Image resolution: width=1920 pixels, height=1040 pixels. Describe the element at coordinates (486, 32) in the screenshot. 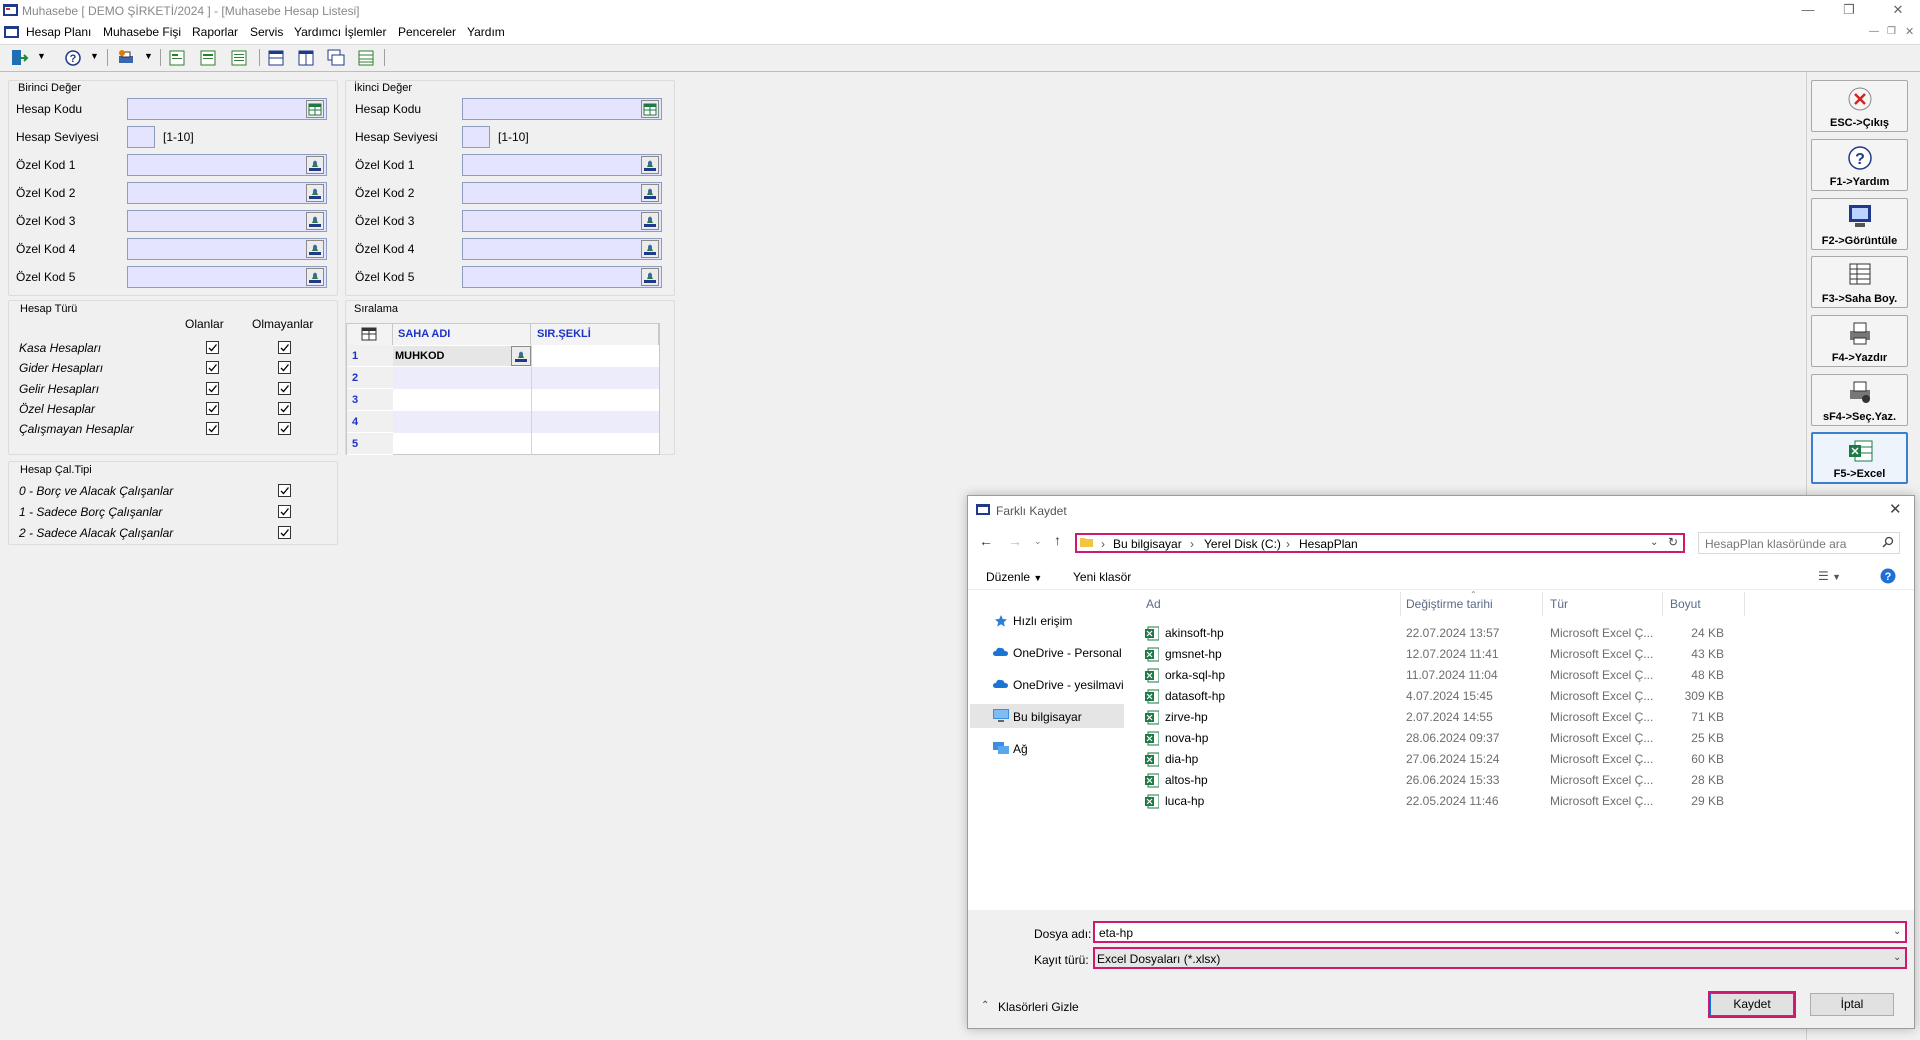

I see `menu-yardim: Yardım` at that location.